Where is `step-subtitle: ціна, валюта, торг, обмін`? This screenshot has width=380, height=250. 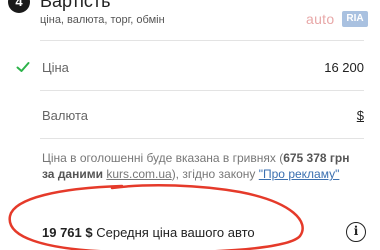
step-subtitle: ціна, валюта, торг, обмін is located at coordinates (102, 20).